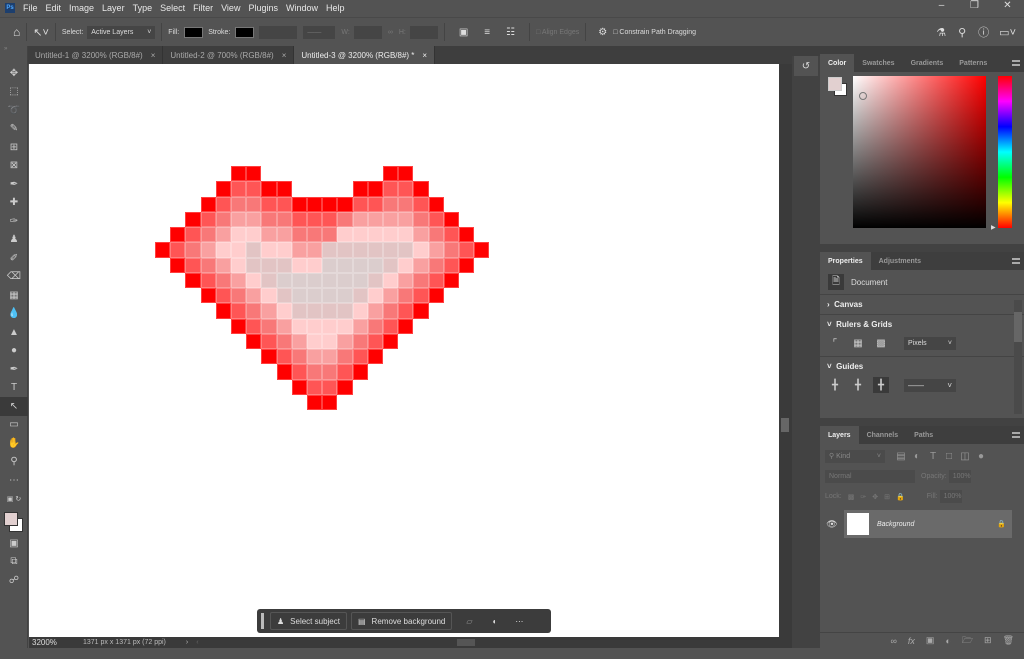 The width and height of the screenshot is (1024, 659). Describe the element at coordinates (922, 377) in the screenshot. I see `guides-section: ˅ Guides ╋ ╋ ╋ —— ˅` at that location.